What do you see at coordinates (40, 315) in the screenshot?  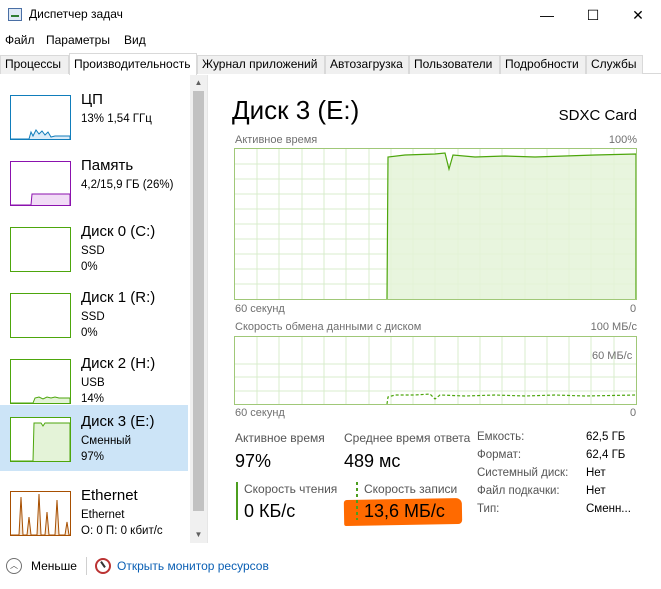 I see `disk1-thumbnail` at bounding box center [40, 315].